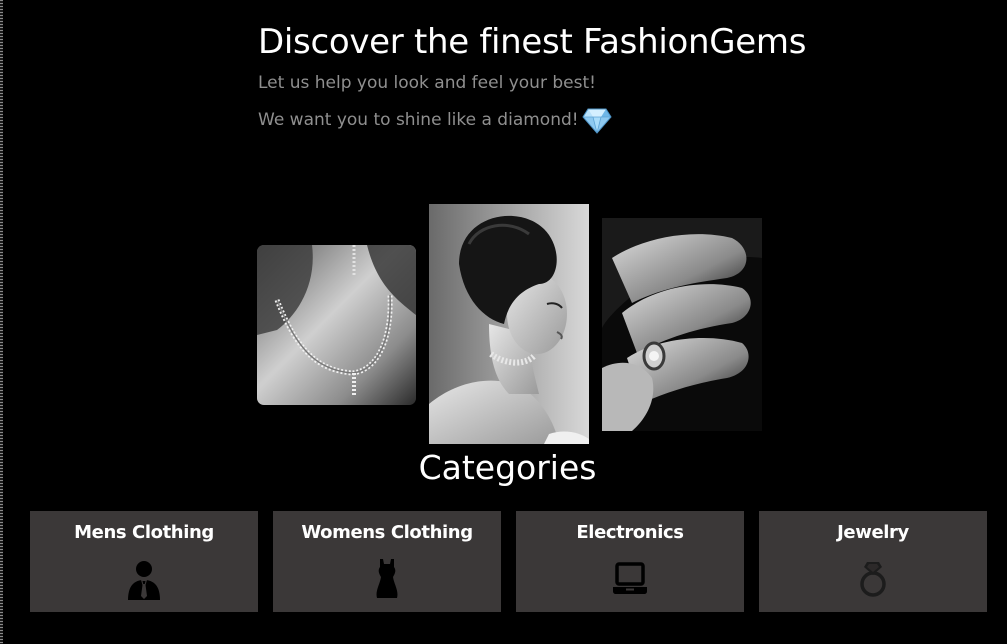 The height and width of the screenshot is (644, 1007). I want to click on hero-tagline-2: We want you to shine like a diamond!, so click(558, 120).